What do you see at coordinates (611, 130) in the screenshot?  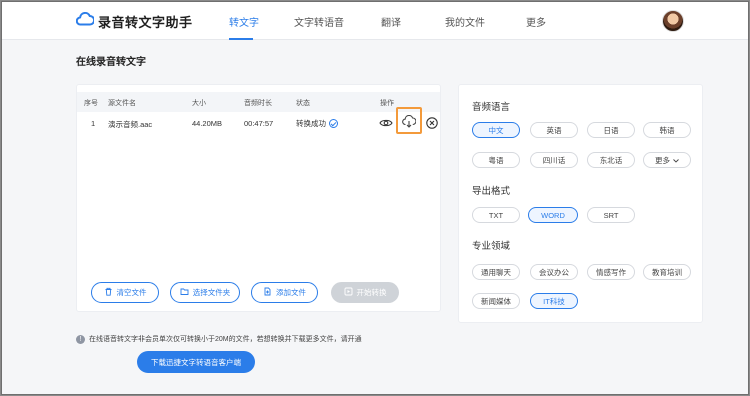 I see `language-option-ja: 日语` at bounding box center [611, 130].